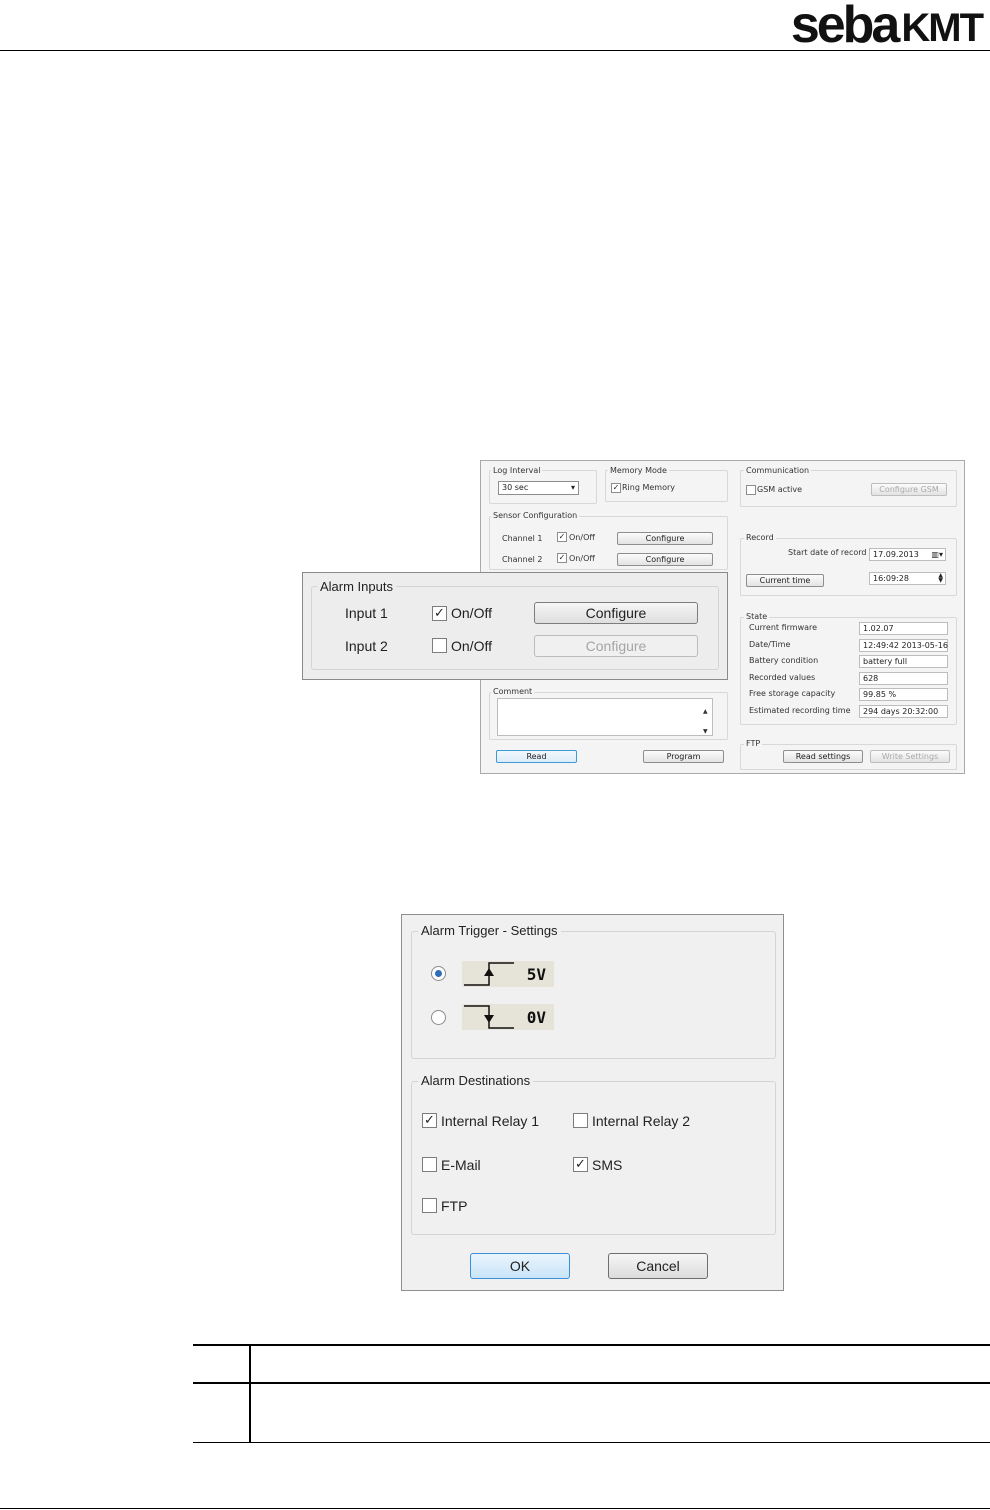 Image resolution: width=990 pixels, height=1510 pixels. I want to click on alarm-trigger-group, so click(593, 995).